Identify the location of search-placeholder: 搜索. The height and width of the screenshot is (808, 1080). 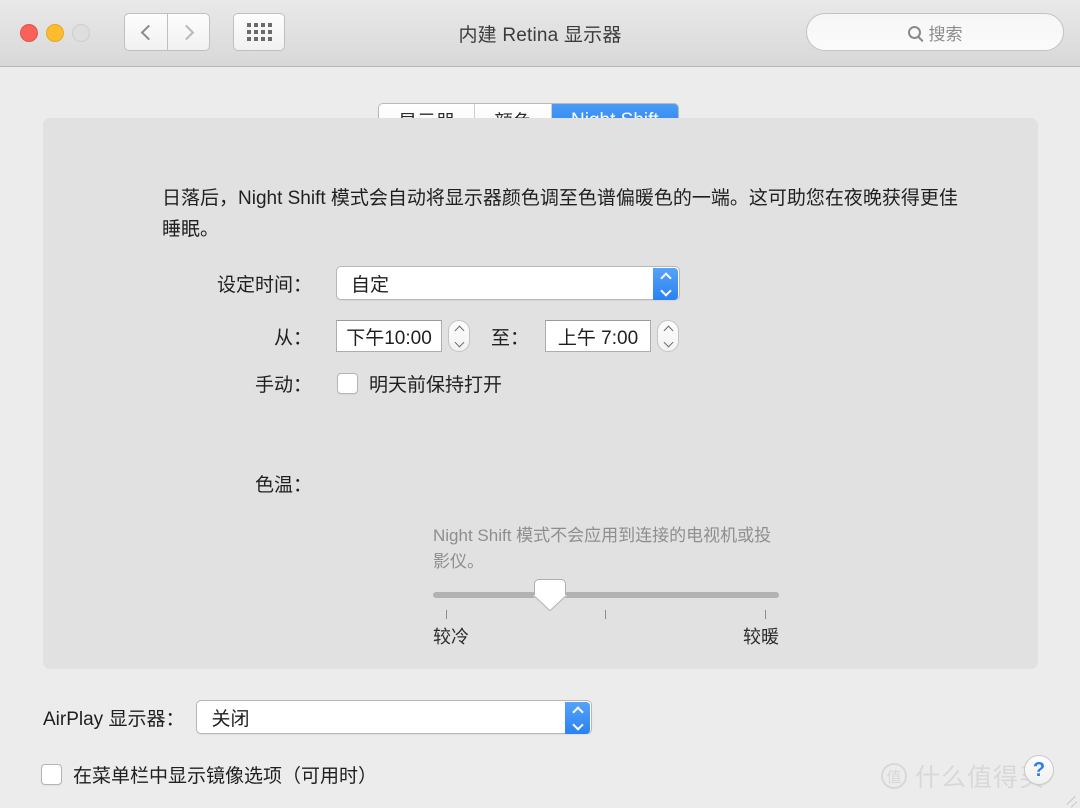
(945, 34).